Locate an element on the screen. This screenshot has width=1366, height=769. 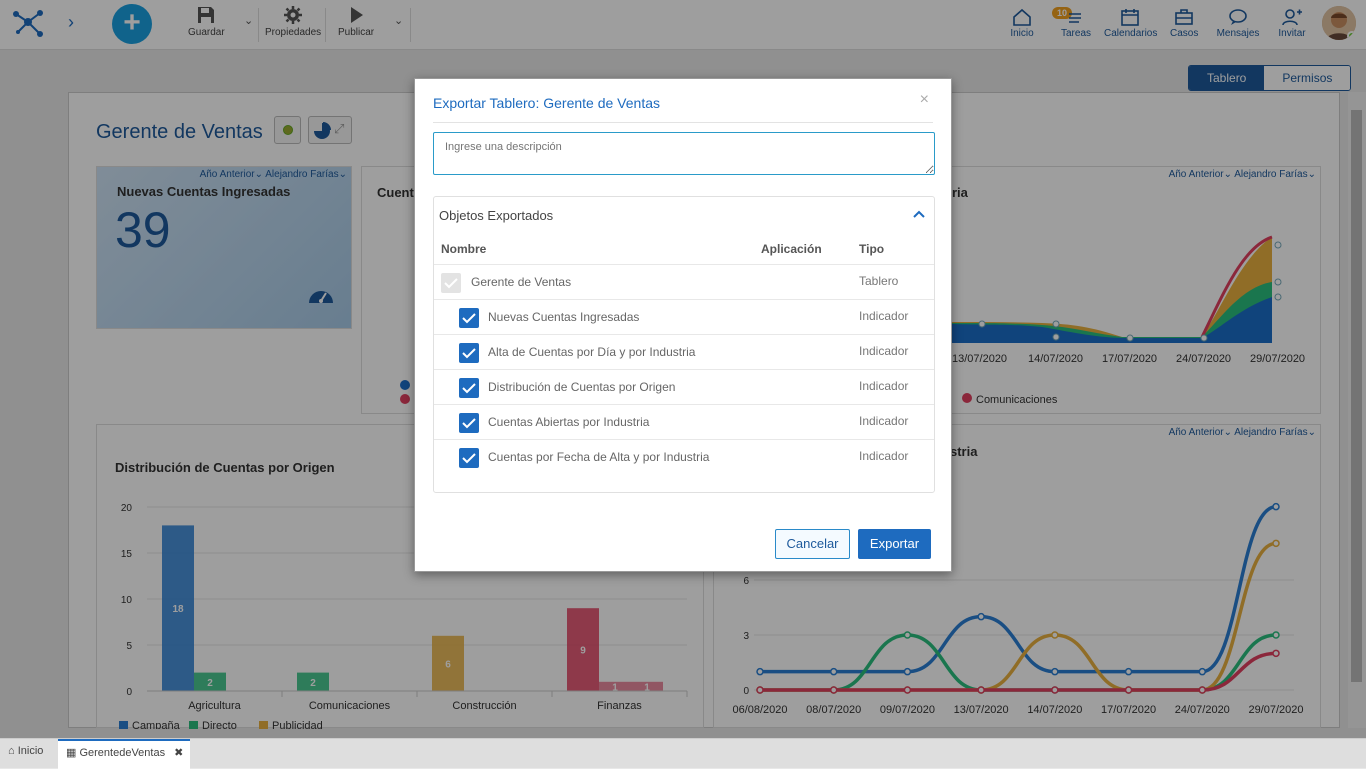
row-name: Gerente de Ventas is located at coordinates (521, 282).